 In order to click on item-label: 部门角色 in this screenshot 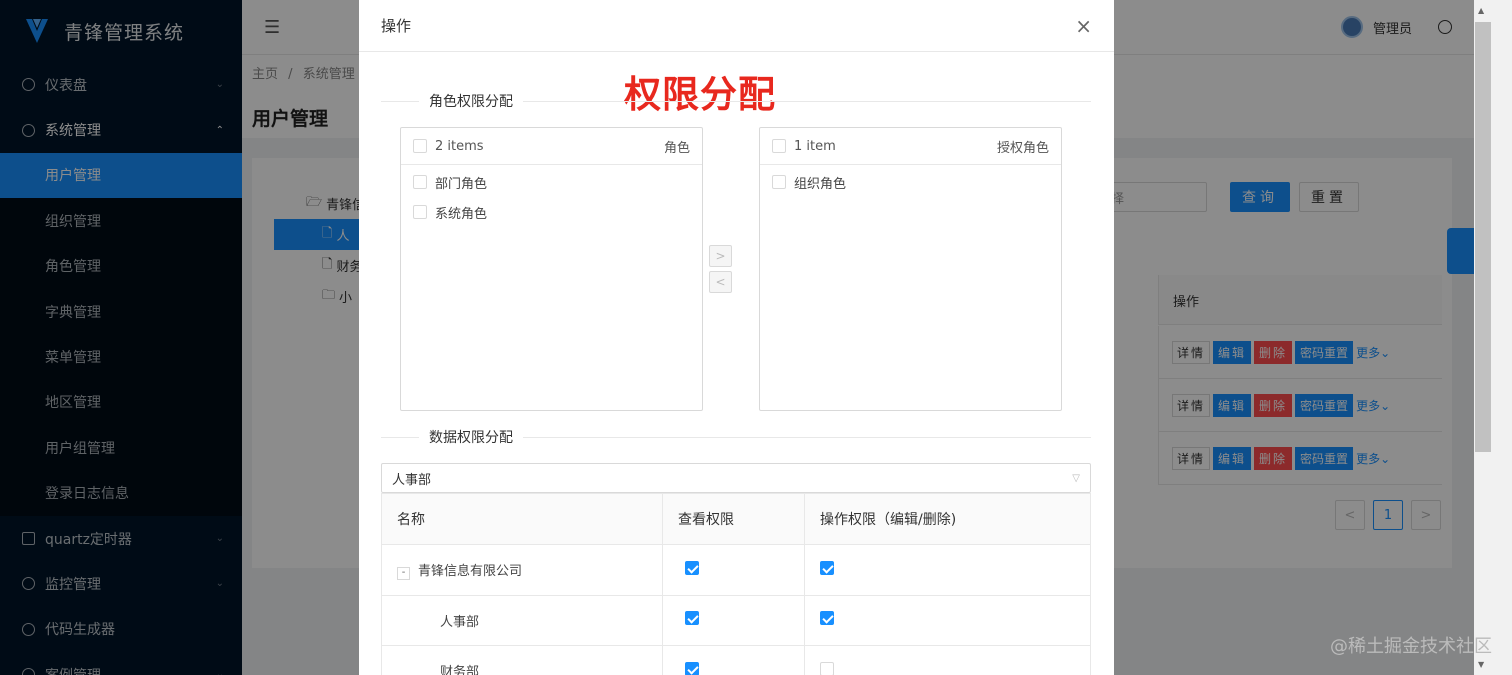, I will do `click(461, 184)`.